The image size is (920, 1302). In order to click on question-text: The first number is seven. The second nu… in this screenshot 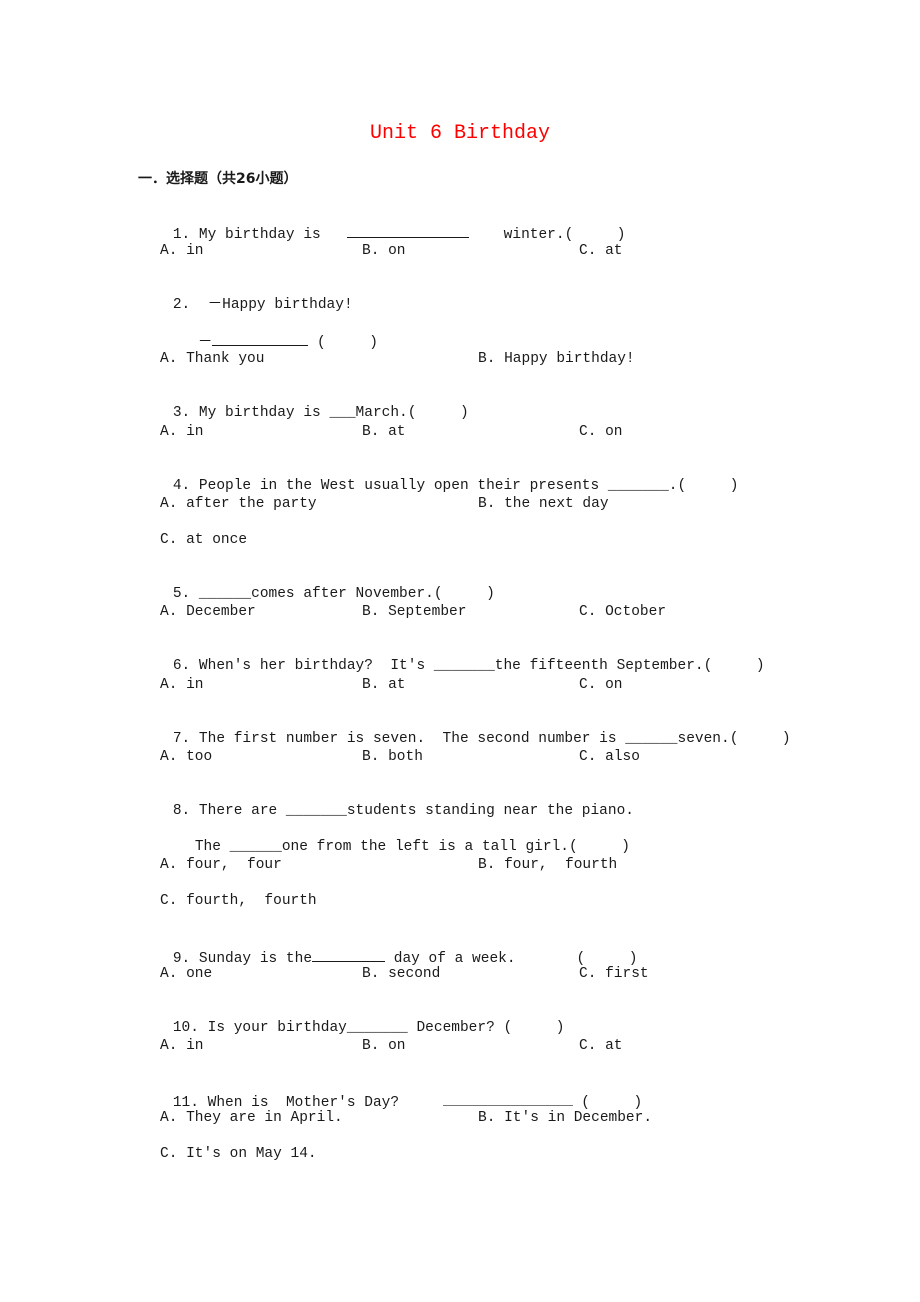, I will do `click(464, 739)`.